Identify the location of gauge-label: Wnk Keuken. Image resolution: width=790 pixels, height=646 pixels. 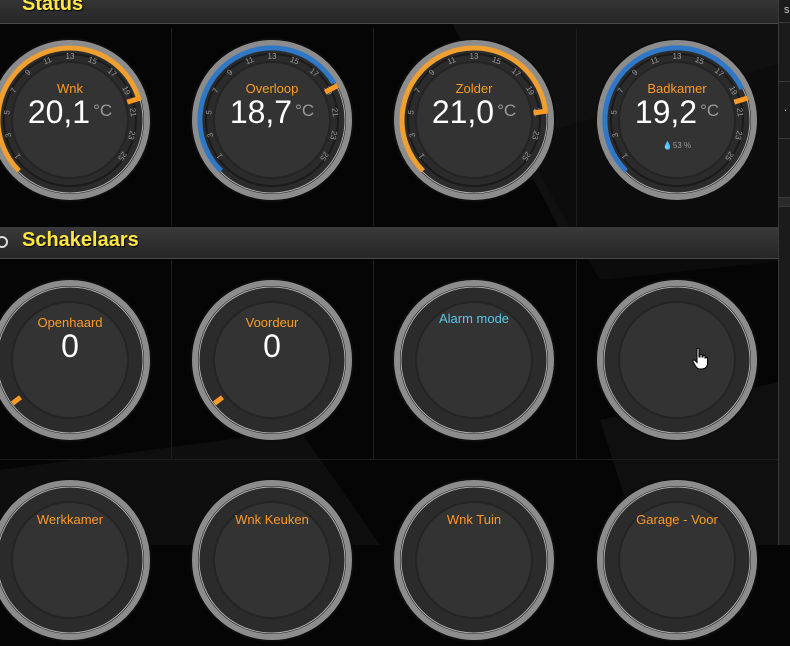
(272, 519).